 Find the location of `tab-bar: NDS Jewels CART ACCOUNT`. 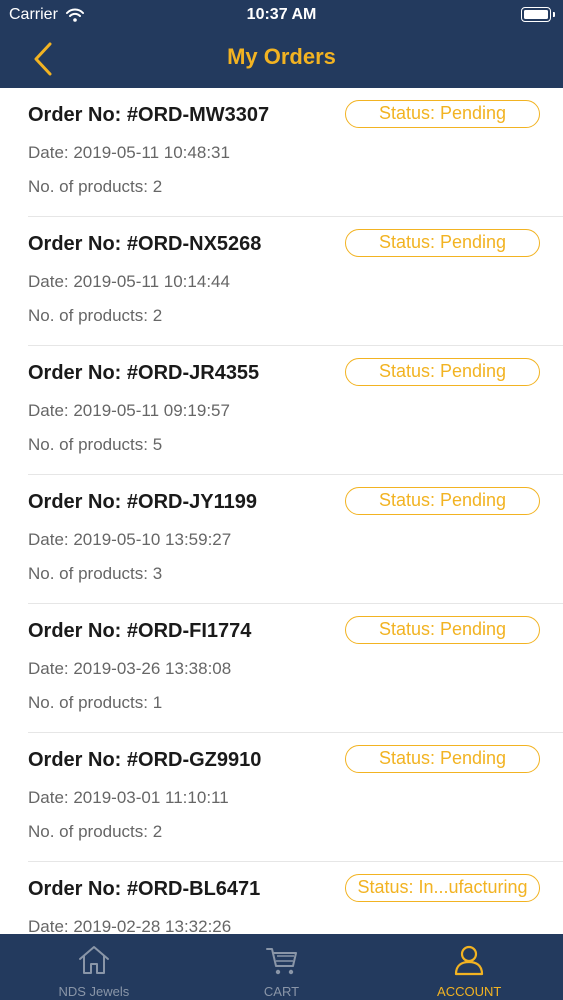

tab-bar: NDS Jewels CART ACCOUNT is located at coordinates (281, 967).